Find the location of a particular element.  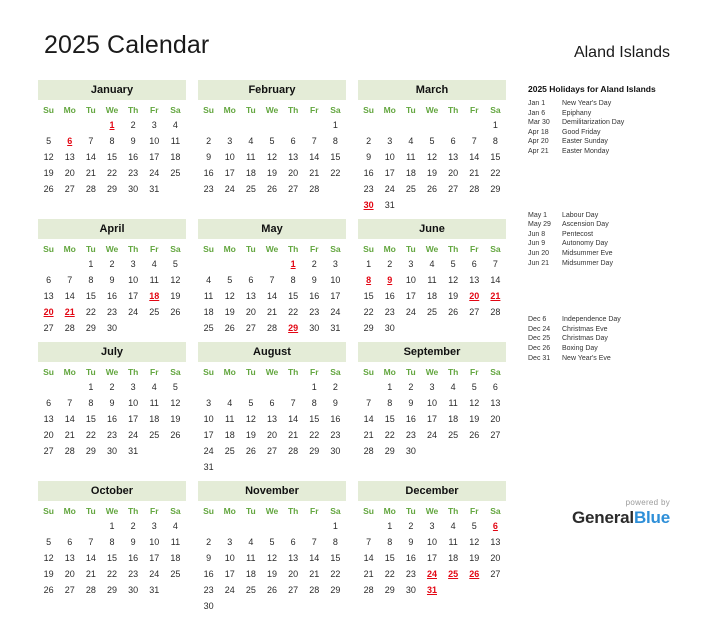

day-cell: 27 is located at coordinates (69, 189).